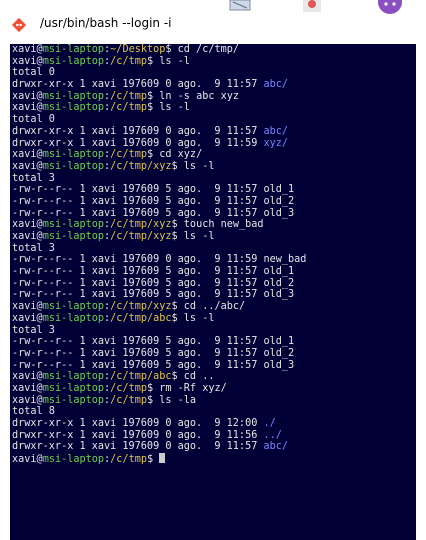 Image resolution: width=426 pixels, height=540 pixels. Describe the element at coordinates (269, 423) in the screenshot. I see `directory-name: ./` at that location.